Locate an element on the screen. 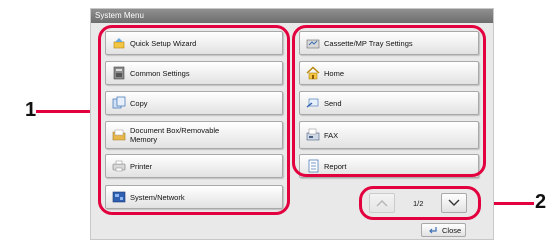 The height and width of the screenshot is (244, 553). return-icon is located at coordinates (433, 230).